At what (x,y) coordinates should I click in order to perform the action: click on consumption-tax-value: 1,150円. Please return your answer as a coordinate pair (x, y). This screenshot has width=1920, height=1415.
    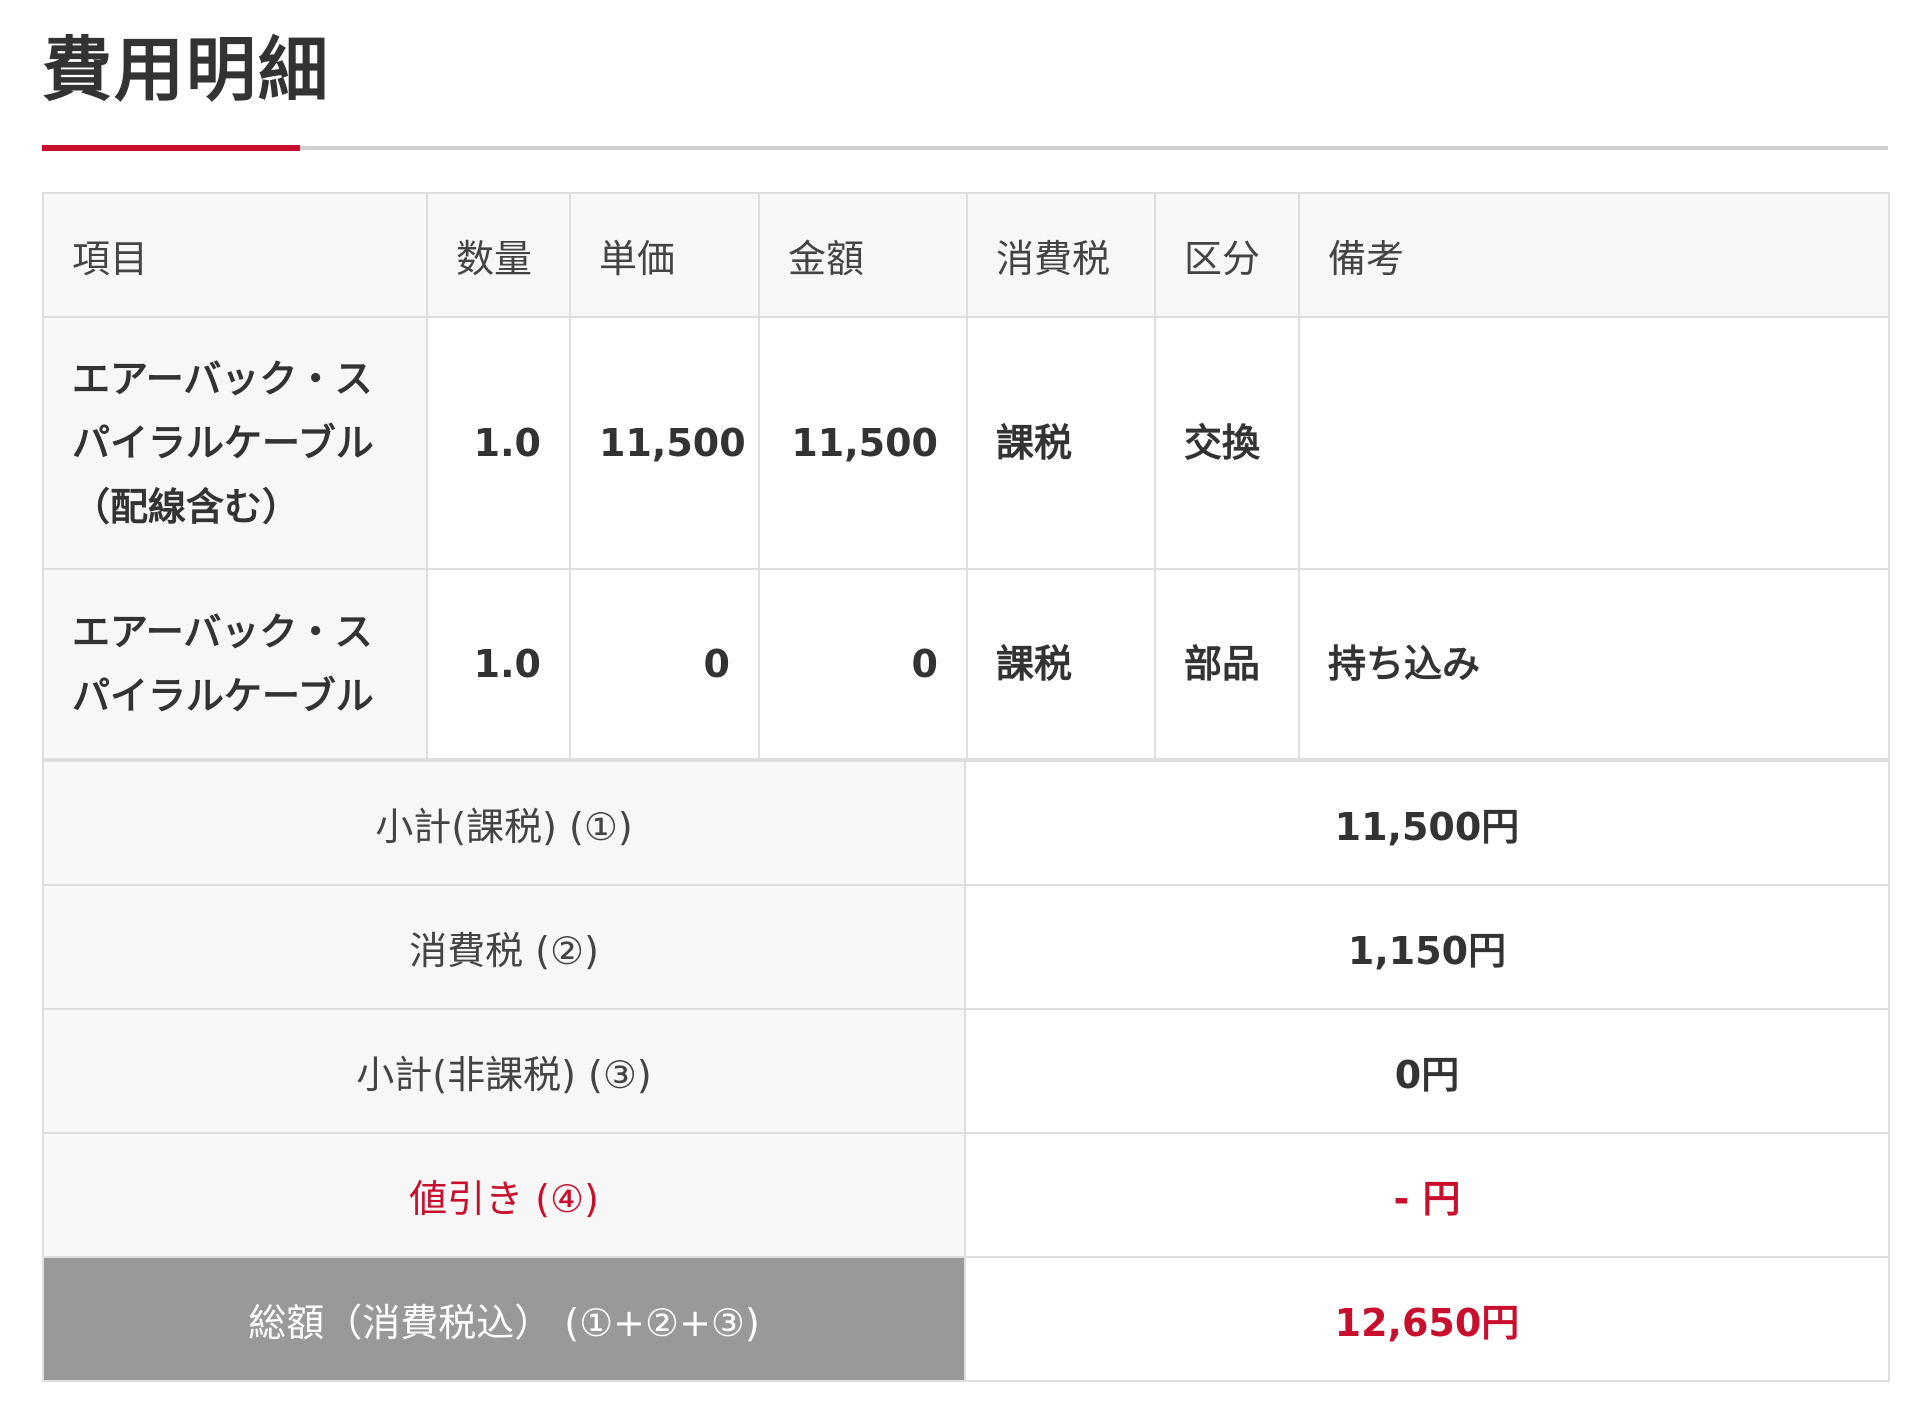
    Looking at the image, I should click on (1427, 947).